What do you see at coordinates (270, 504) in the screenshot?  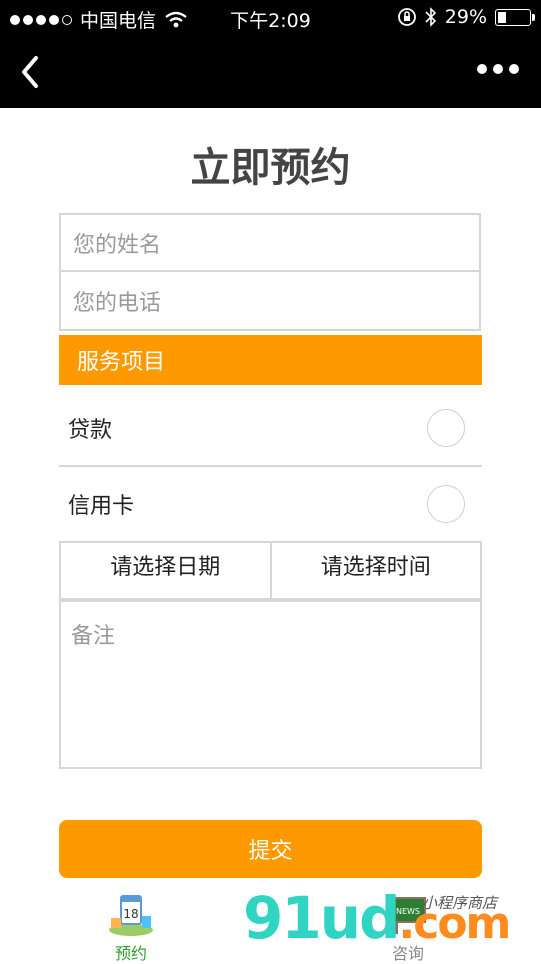 I see `option-credit-card: 信用卡` at bounding box center [270, 504].